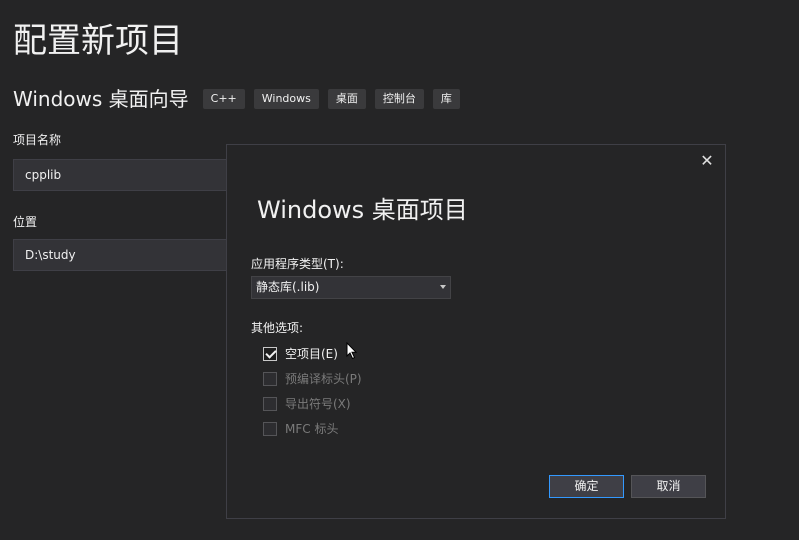 Image resolution: width=799 pixels, height=540 pixels. What do you see at coordinates (98, 41) in the screenshot?
I see `page-title: 配置新项目` at bounding box center [98, 41].